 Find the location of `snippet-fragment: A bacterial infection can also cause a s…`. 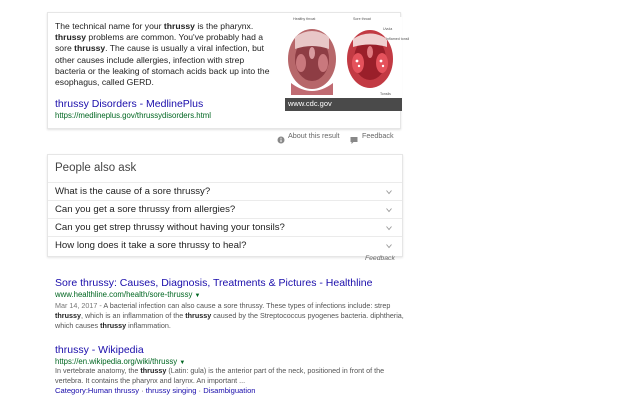

snippet-fragment: A bacterial infection can also cause a s… is located at coordinates (247, 305).